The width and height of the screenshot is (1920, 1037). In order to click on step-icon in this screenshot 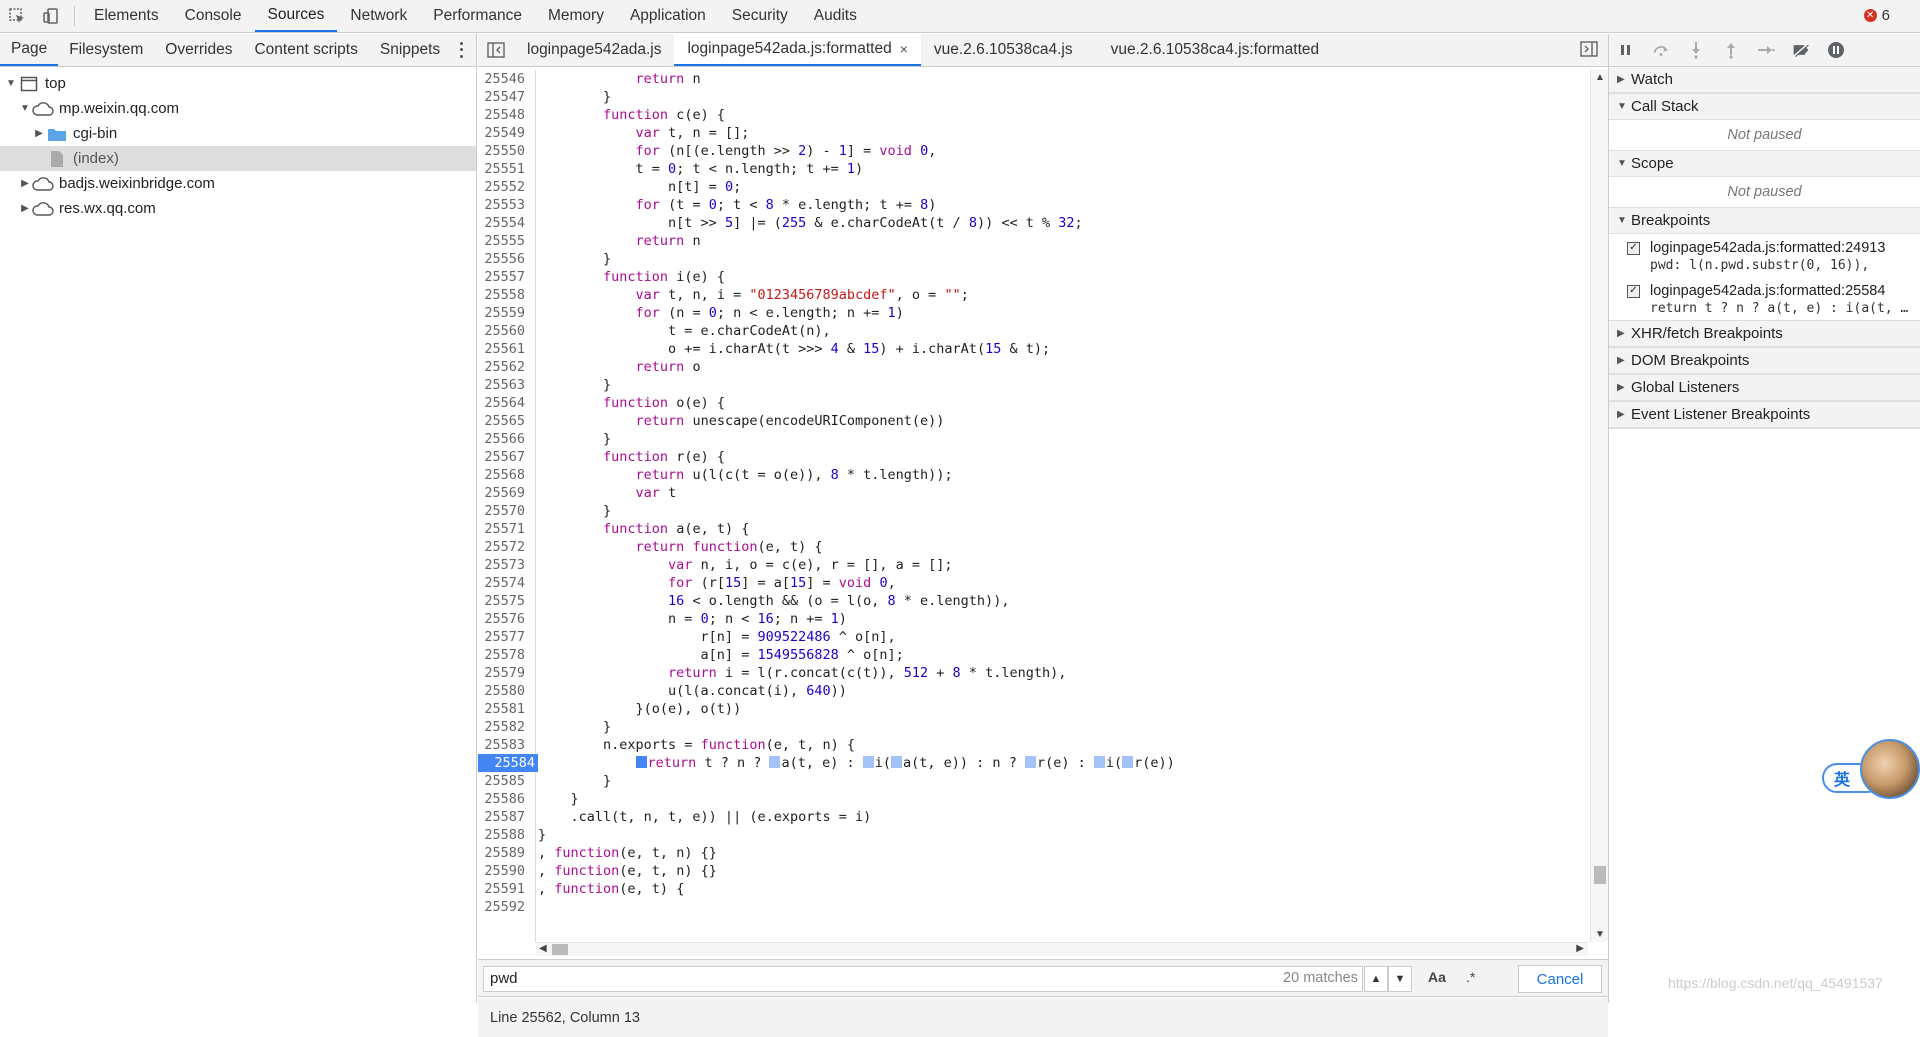, I will do `click(1766, 50)`.